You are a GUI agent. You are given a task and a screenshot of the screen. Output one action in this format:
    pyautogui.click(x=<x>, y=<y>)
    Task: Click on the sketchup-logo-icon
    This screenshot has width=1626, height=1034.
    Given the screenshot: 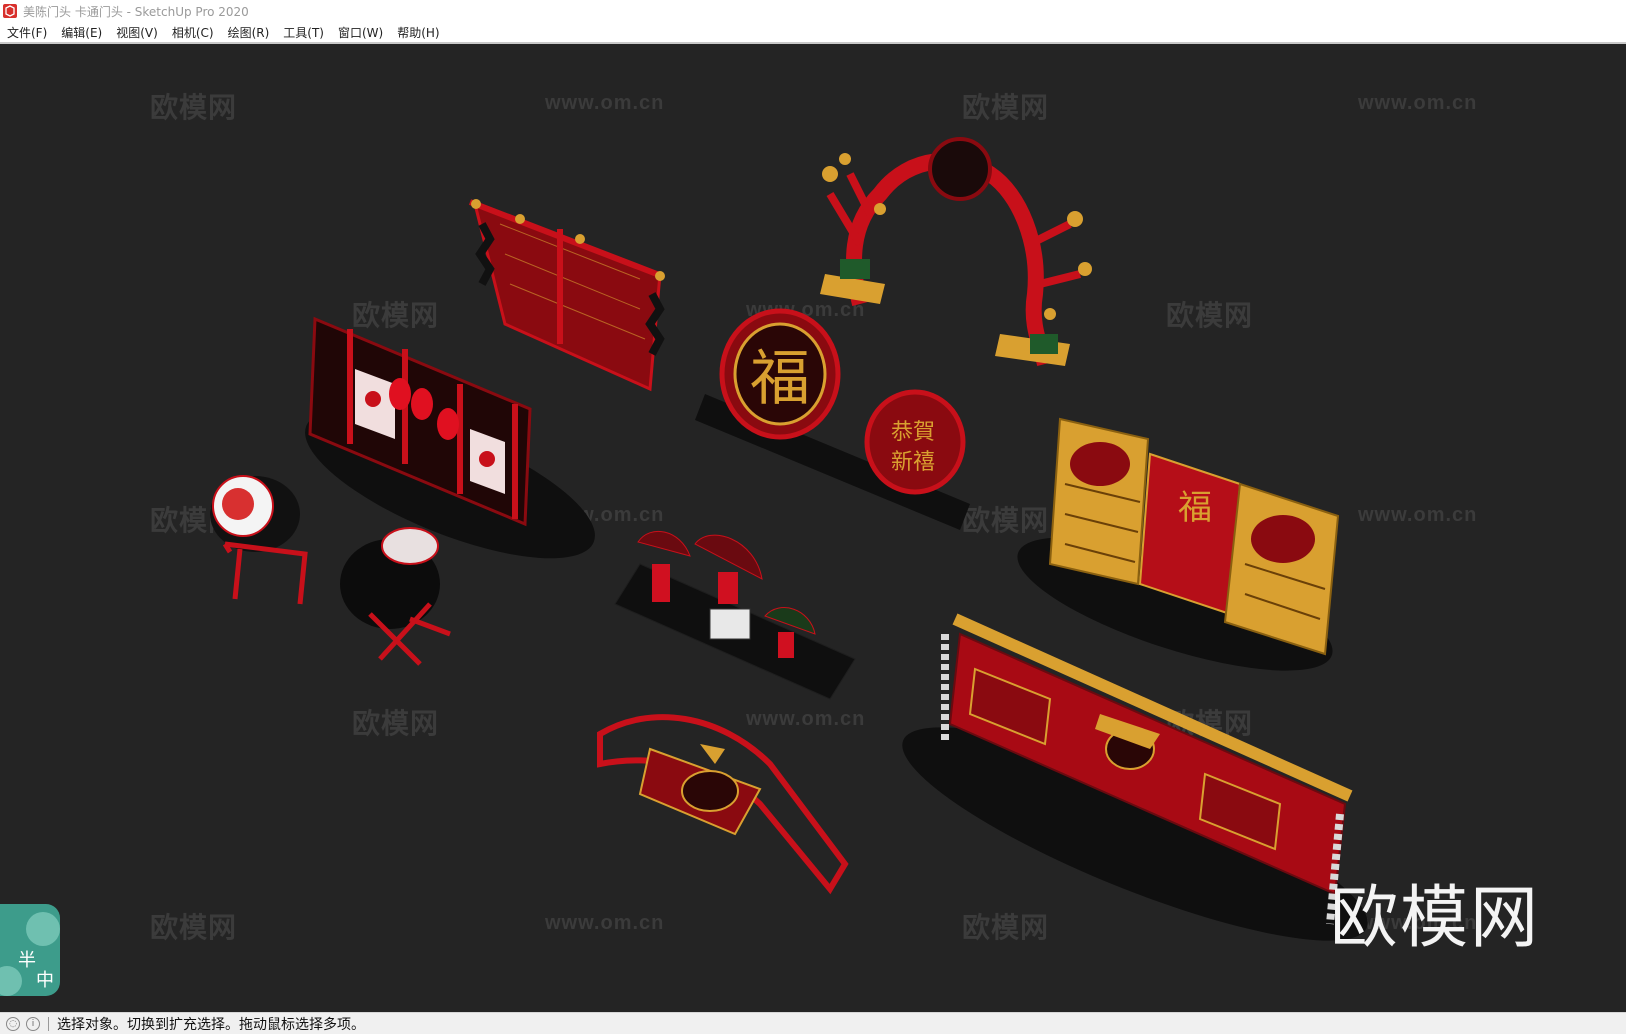 What is the action you would take?
    pyautogui.click(x=10, y=11)
    